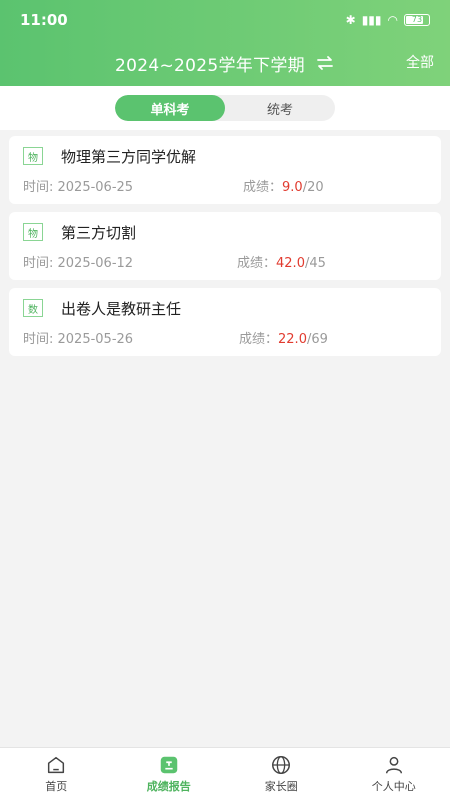 Image resolution: width=450 pixels, height=800 pixels. What do you see at coordinates (99, 233) in the screenshot?
I see `exam-name: 第三方切割` at bounding box center [99, 233].